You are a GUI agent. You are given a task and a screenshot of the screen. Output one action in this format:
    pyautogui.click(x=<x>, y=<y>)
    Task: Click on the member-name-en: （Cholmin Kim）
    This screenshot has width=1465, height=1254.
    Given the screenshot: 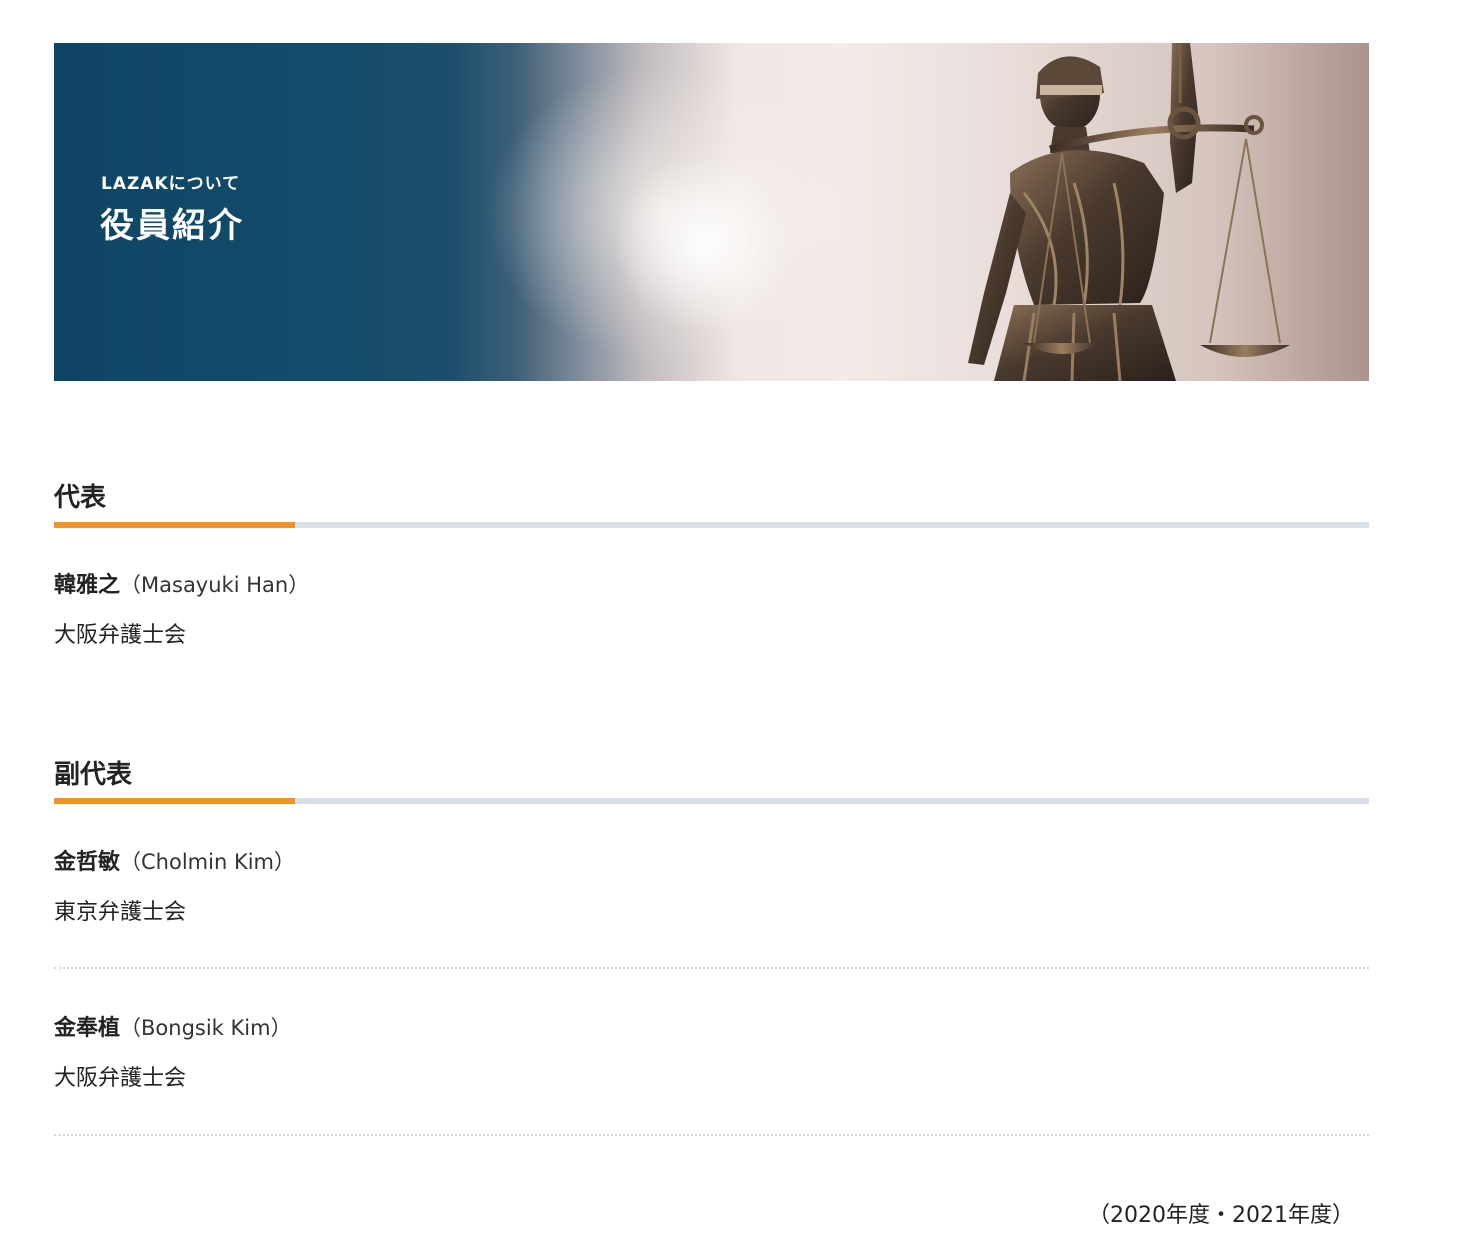 What is the action you would take?
    pyautogui.click(x=208, y=862)
    